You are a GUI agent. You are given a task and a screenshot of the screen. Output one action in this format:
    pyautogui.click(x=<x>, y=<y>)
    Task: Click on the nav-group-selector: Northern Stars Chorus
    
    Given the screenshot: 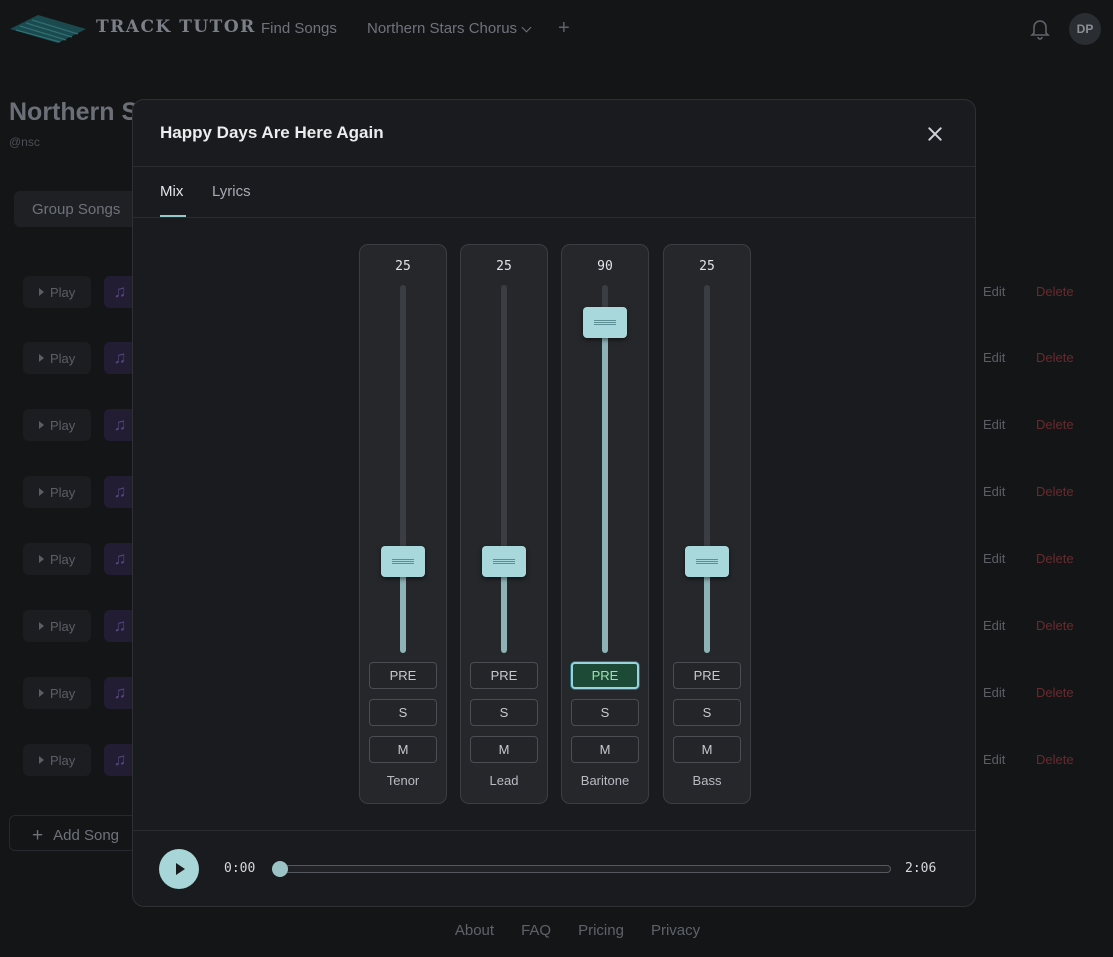 What is the action you would take?
    pyautogui.click(x=449, y=28)
    